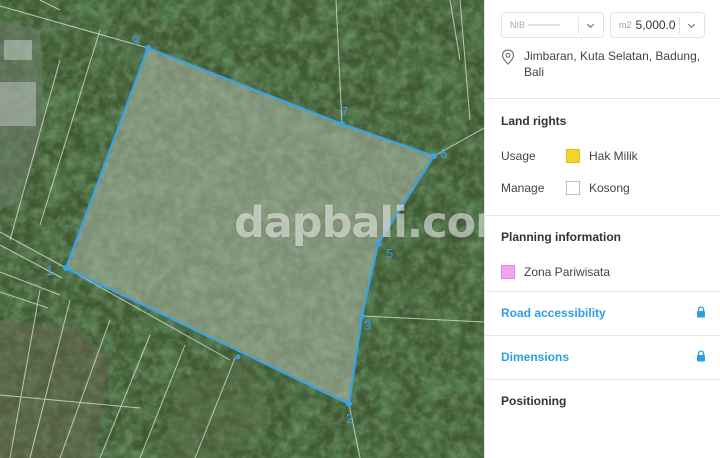 This screenshot has width=720, height=458. I want to click on nib-label: NIB, so click(518, 25).